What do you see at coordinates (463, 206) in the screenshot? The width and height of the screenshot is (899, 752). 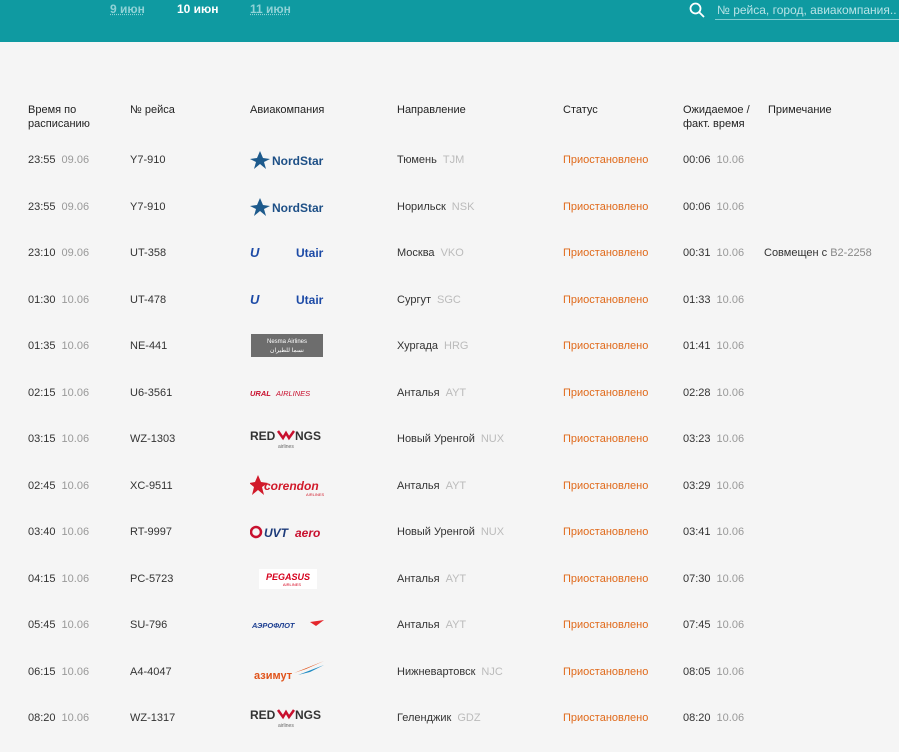 I see `airport-code: NSK` at bounding box center [463, 206].